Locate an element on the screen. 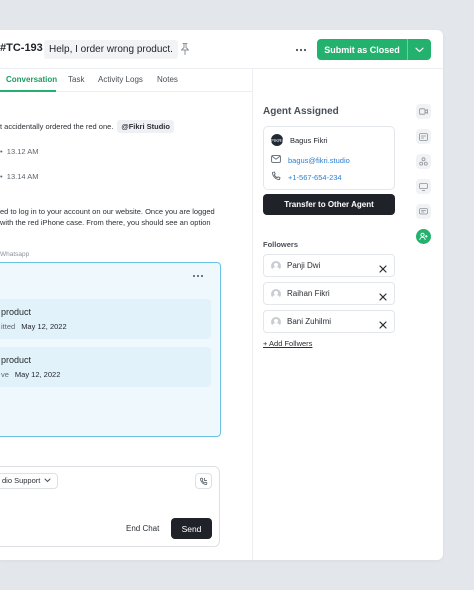  message-text: t accidentally ordered the red one. is located at coordinates (57, 126).